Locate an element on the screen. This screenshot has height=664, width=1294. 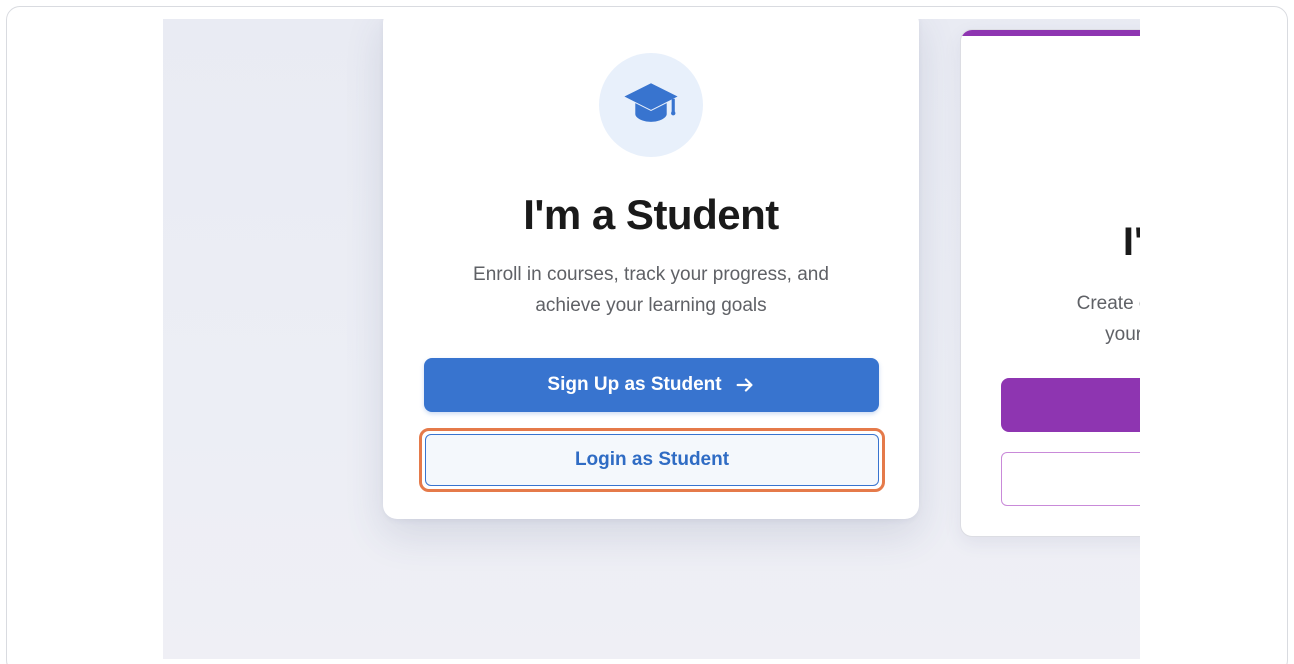
instructor-description-line: Create cours is located at coordinates (1108, 303).